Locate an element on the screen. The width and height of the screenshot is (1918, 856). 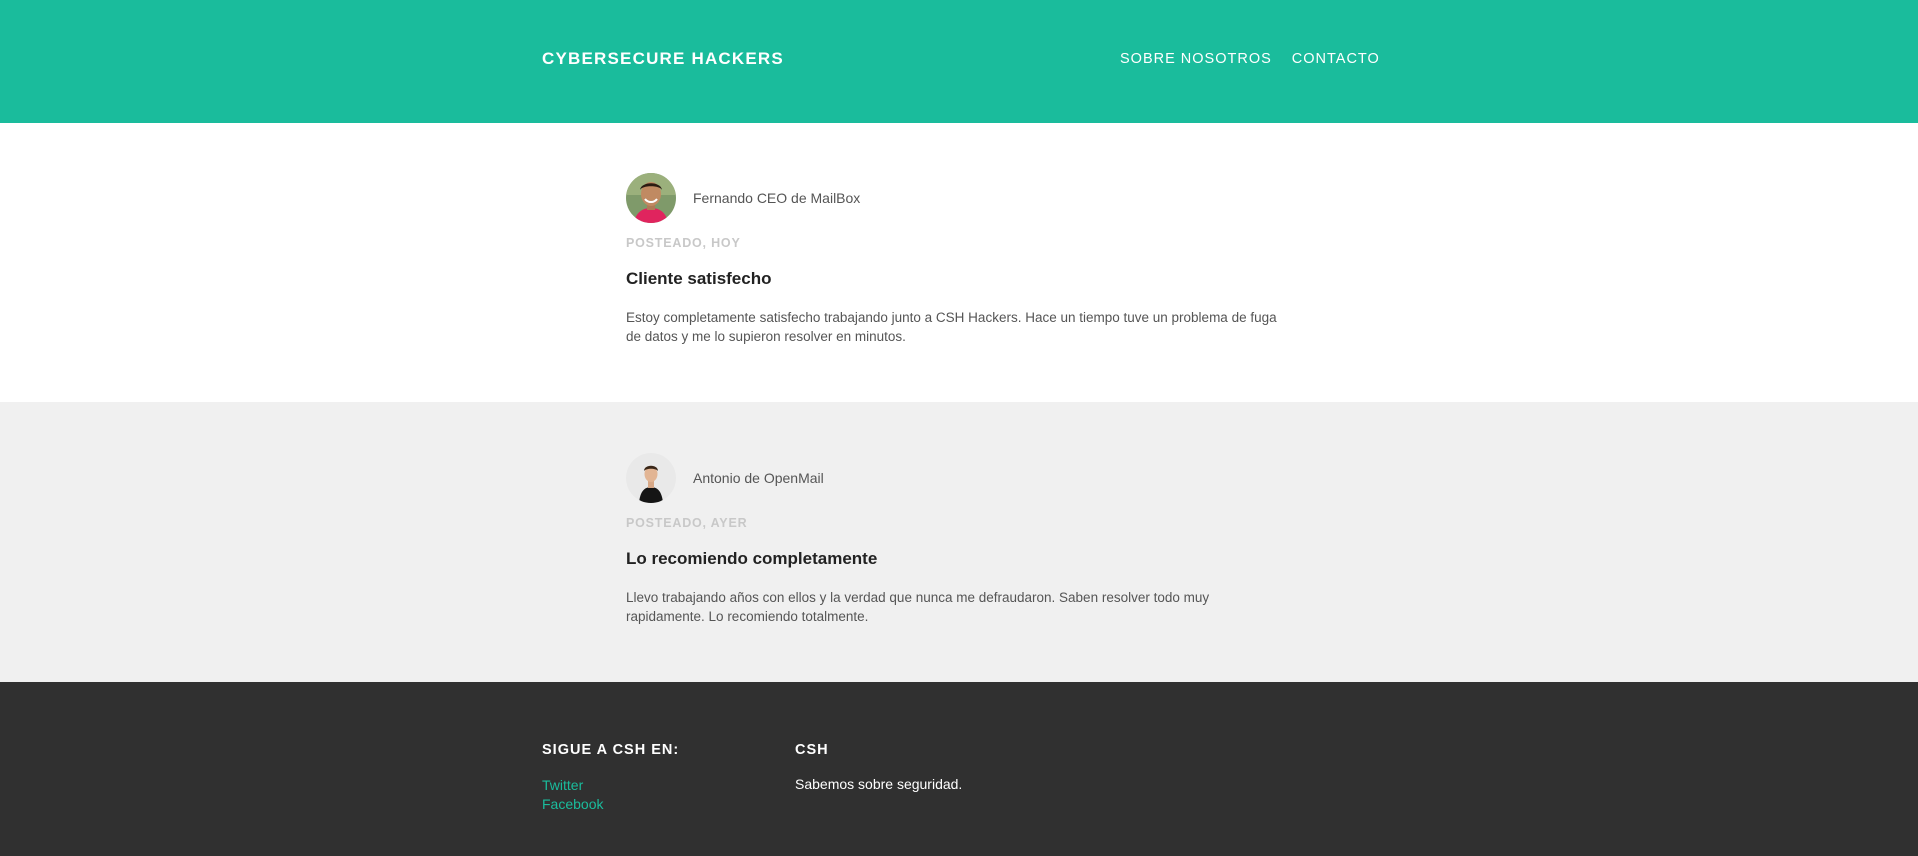
footer-about-column: CSH Sabemos sobre seguridad. is located at coordinates (878, 767).